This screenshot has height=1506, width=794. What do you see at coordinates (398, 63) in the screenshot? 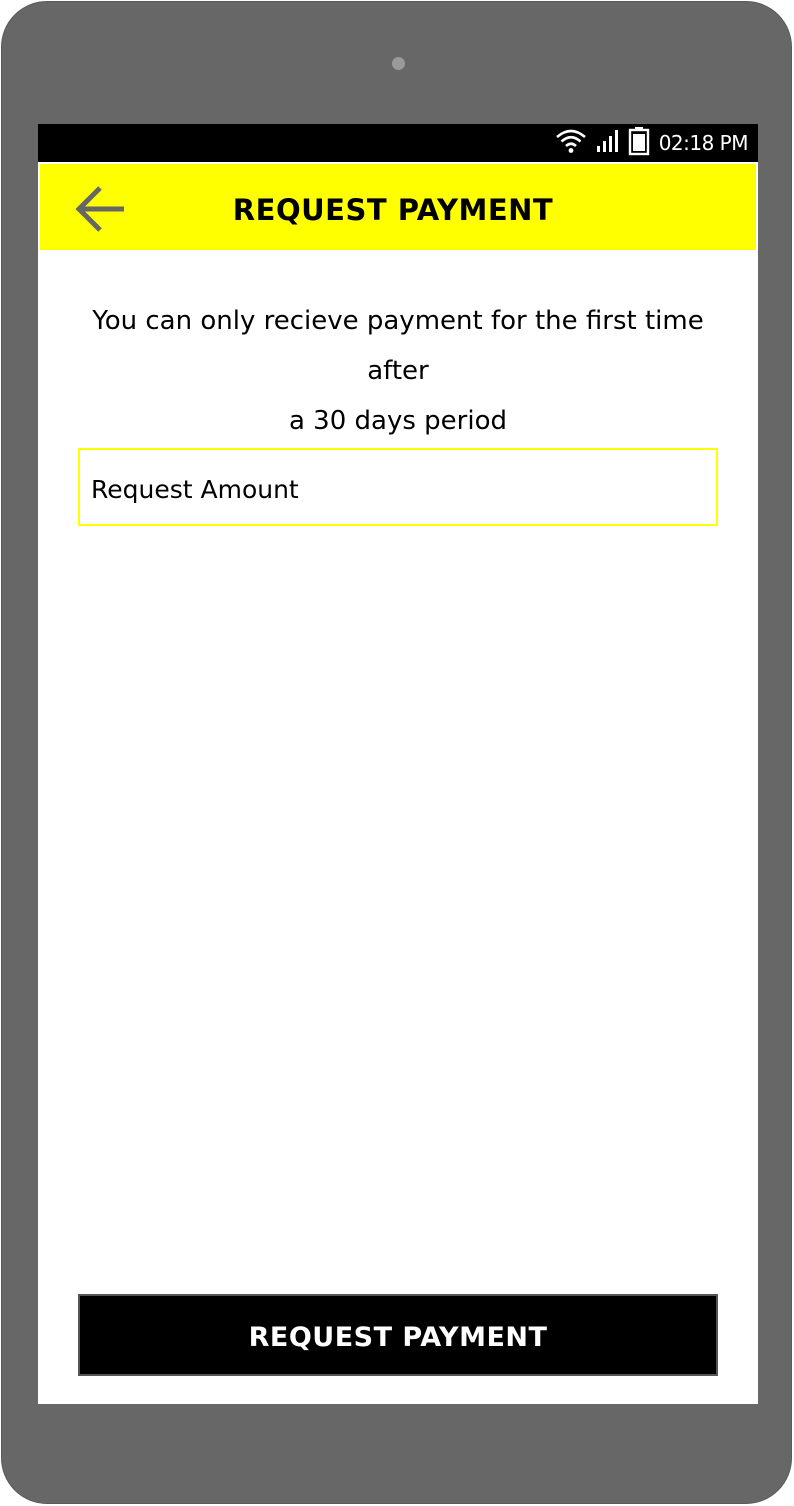
I see `front-camera` at bounding box center [398, 63].